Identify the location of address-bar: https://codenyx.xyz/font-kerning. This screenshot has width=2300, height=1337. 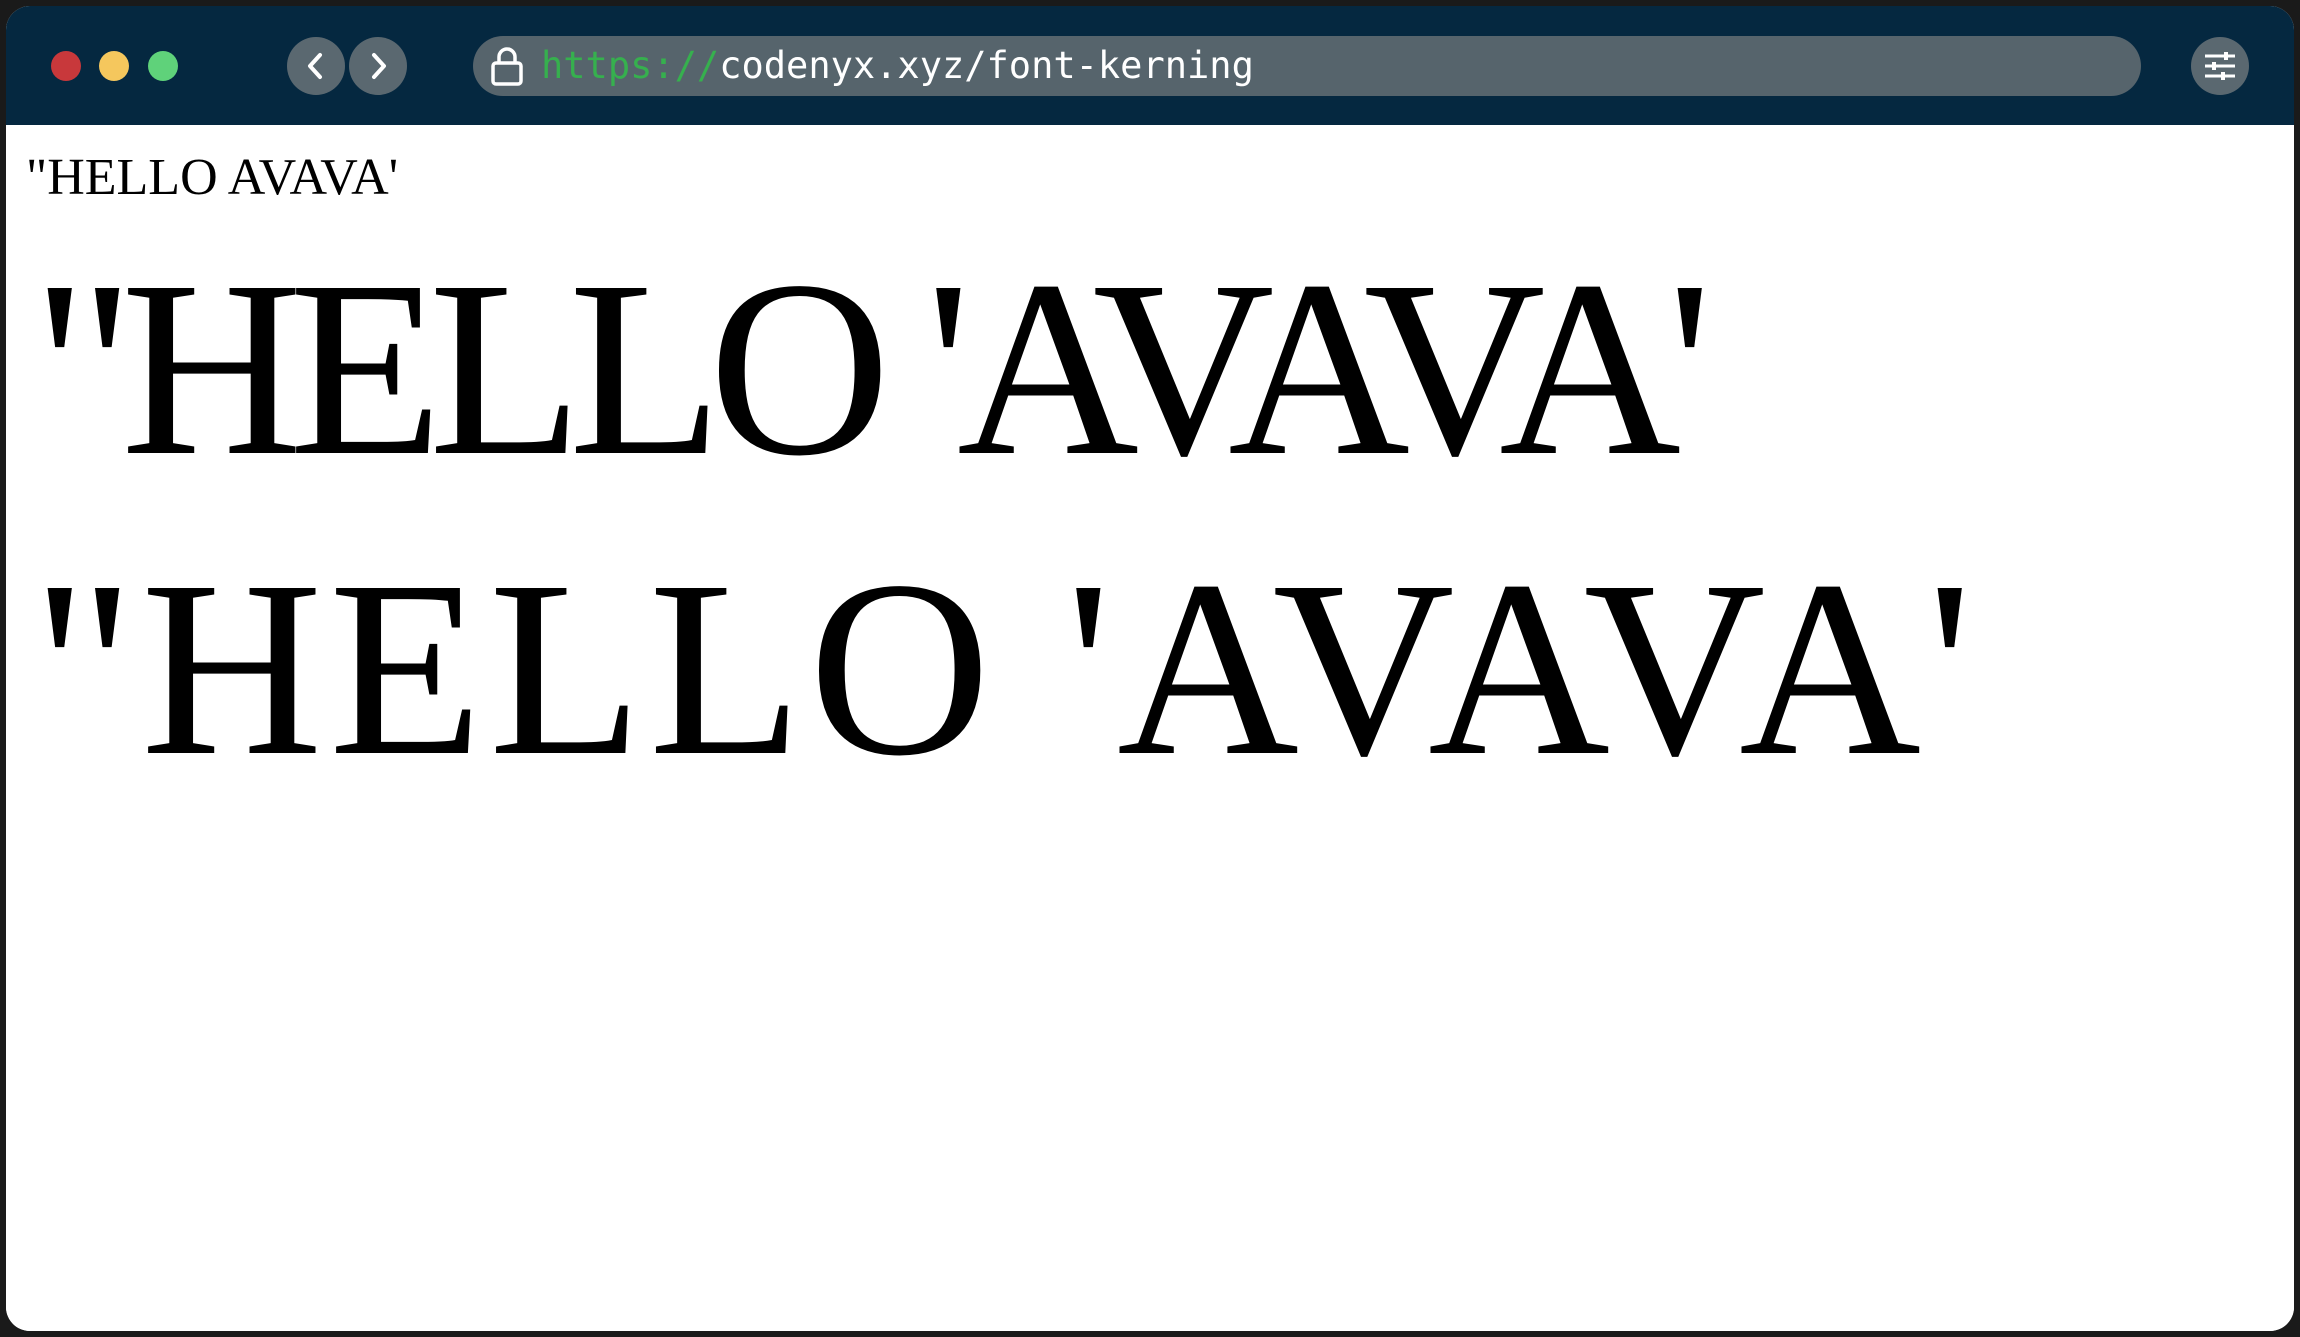
(1307, 66).